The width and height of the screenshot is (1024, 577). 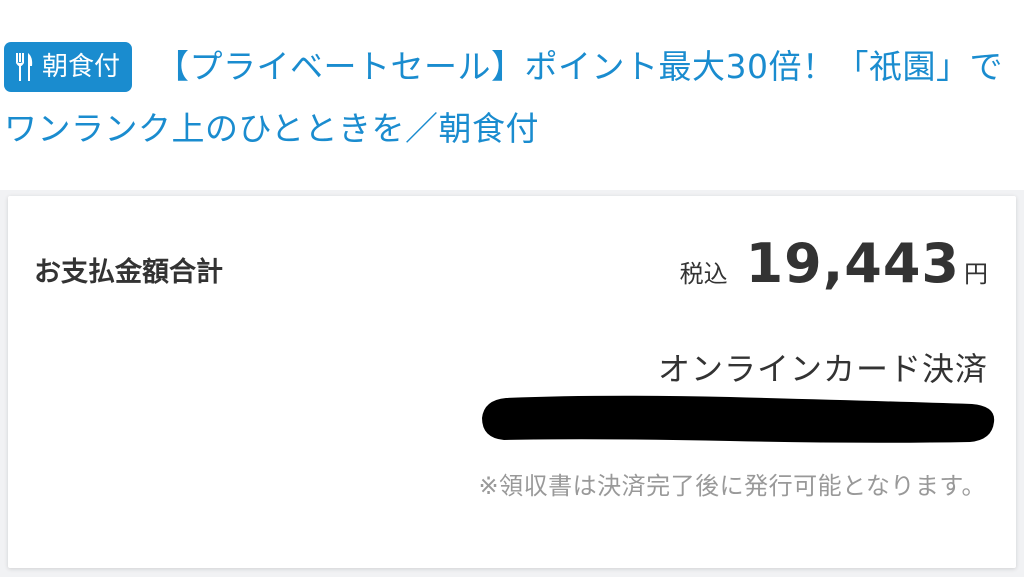 What do you see at coordinates (128, 272) in the screenshot?
I see `total-label: お支払金額合計` at bounding box center [128, 272].